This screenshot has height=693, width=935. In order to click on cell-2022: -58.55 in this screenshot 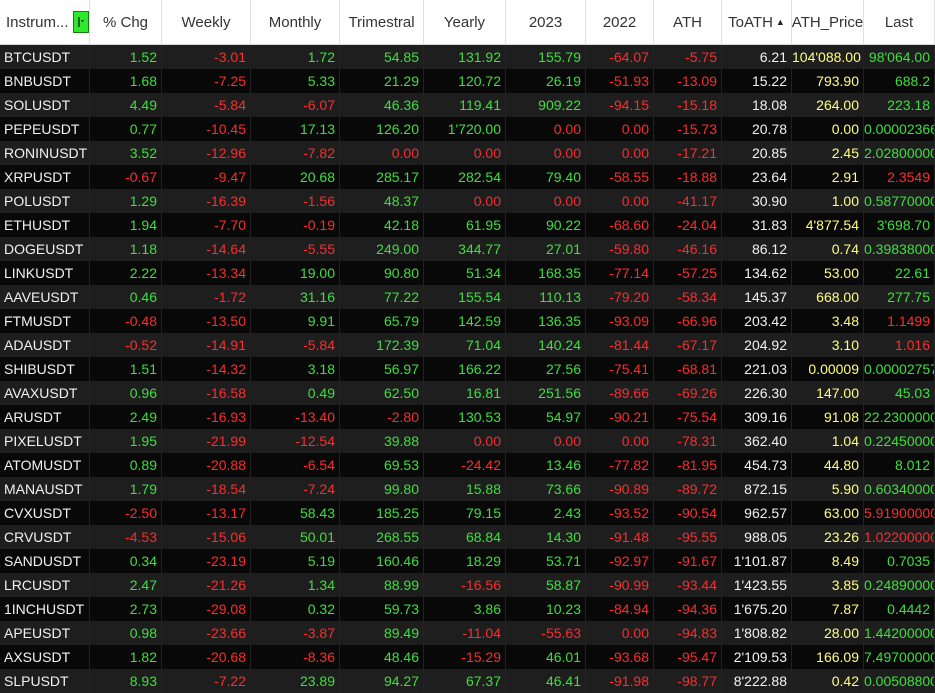, I will do `click(620, 177)`.